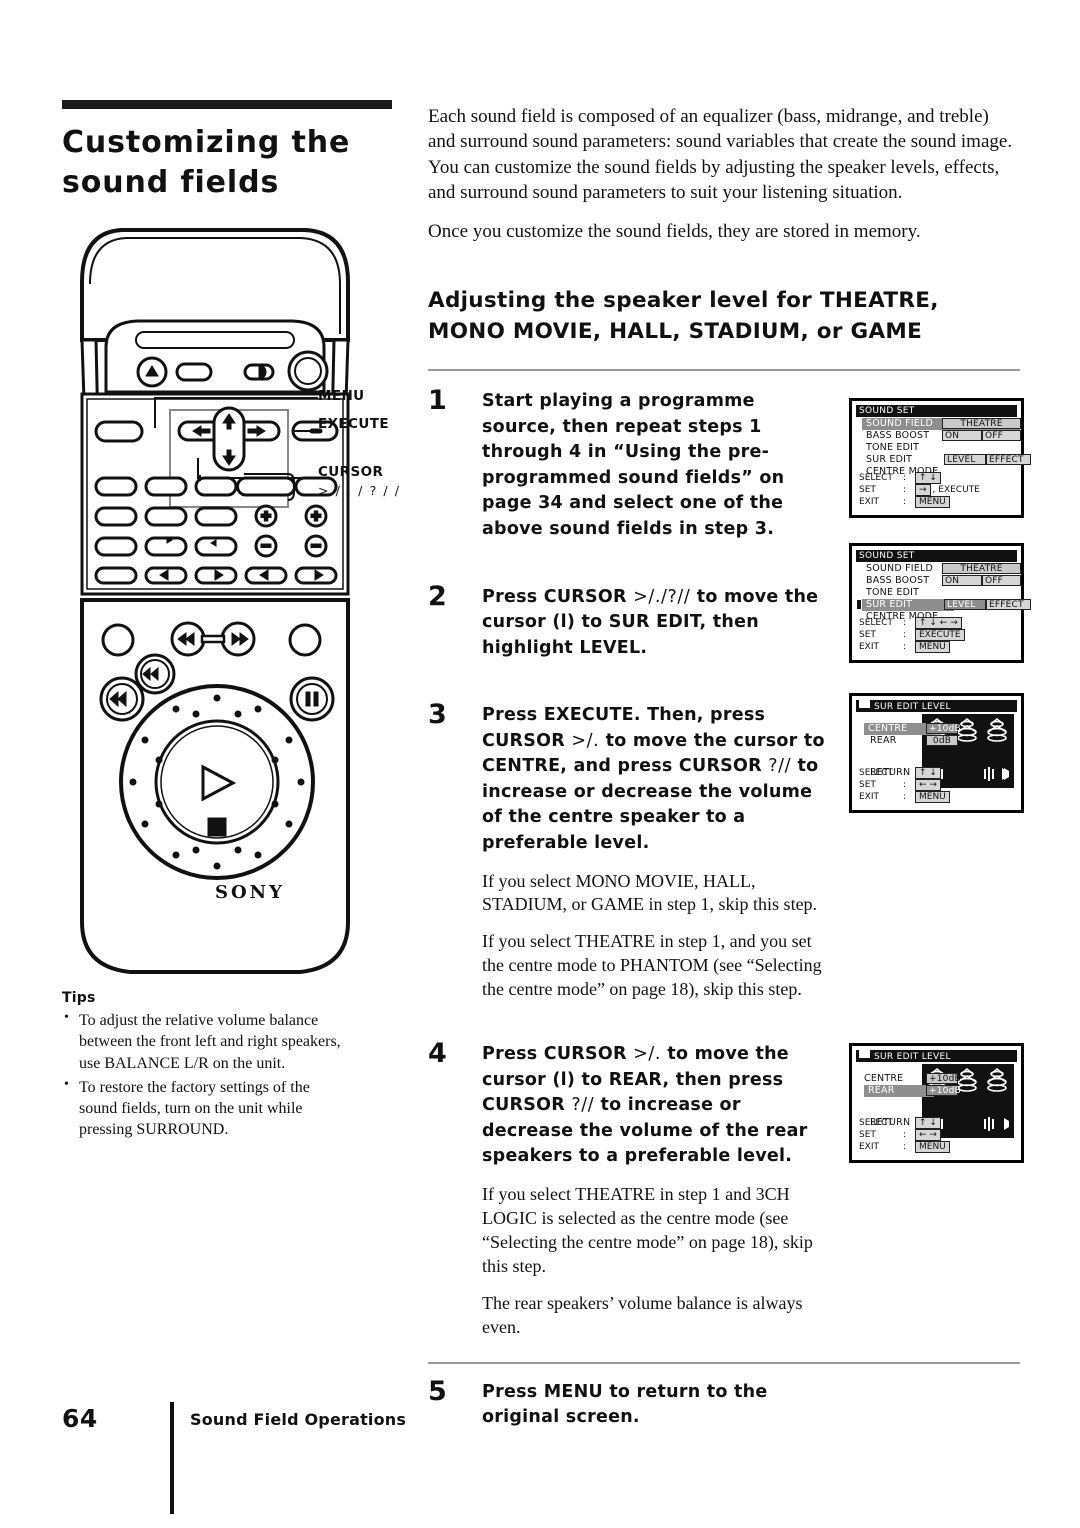 This screenshot has height=1528, width=1080. What do you see at coordinates (884, 1078) in the screenshot?
I see `osd-label: CENTRE` at bounding box center [884, 1078].